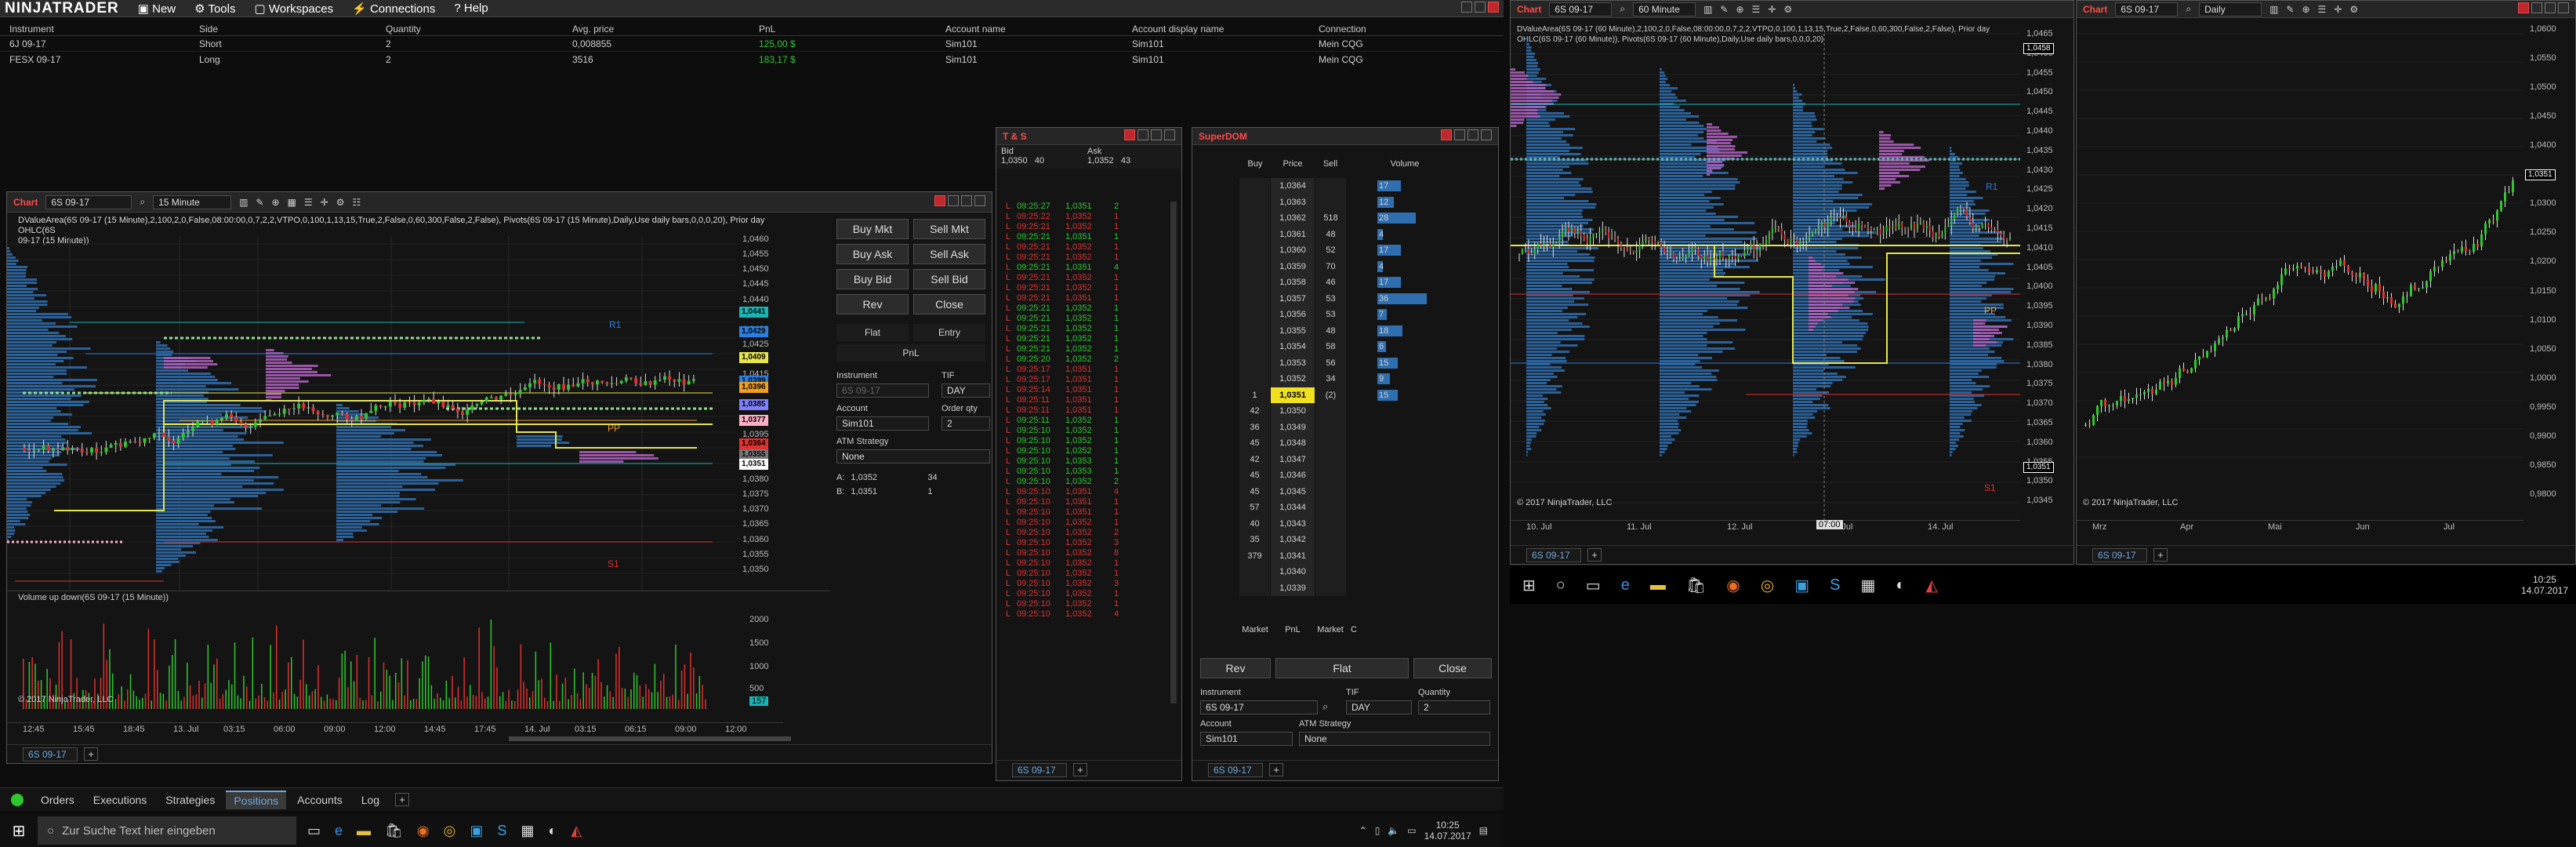 The image size is (2576, 847). Describe the element at coordinates (502, 831) in the screenshot. I see `skype-icon: S` at that location.